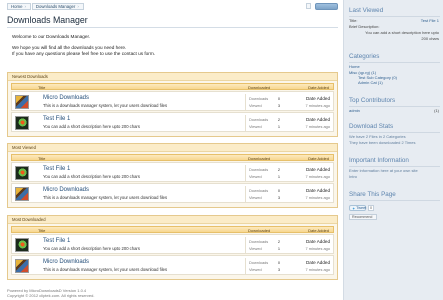  I want to click on last-viewed-title-label: Title:, so click(353, 20).